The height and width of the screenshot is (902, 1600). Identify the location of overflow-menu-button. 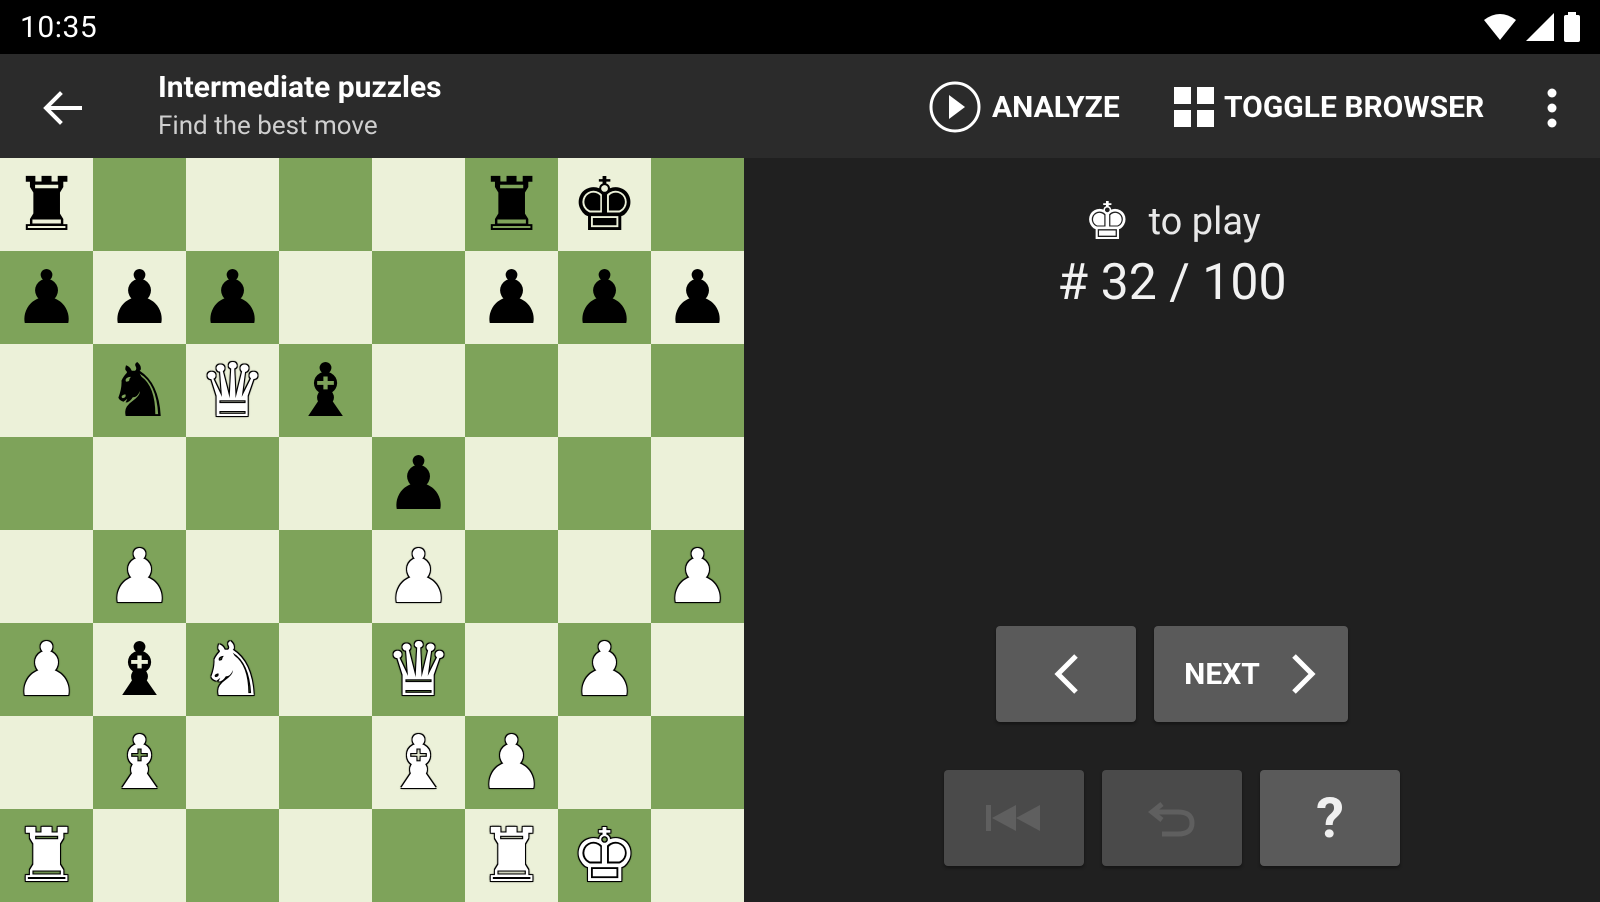
(1552, 108).